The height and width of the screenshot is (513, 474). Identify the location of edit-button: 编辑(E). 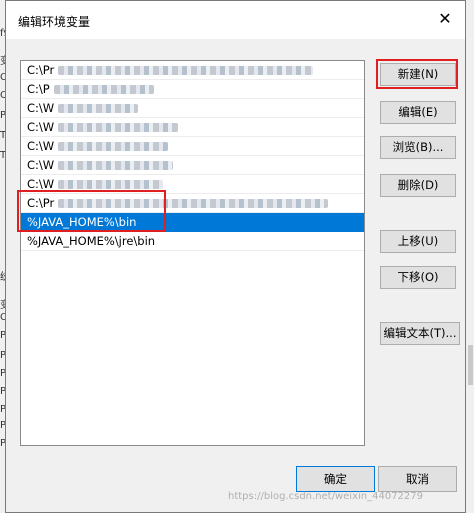
(418, 112).